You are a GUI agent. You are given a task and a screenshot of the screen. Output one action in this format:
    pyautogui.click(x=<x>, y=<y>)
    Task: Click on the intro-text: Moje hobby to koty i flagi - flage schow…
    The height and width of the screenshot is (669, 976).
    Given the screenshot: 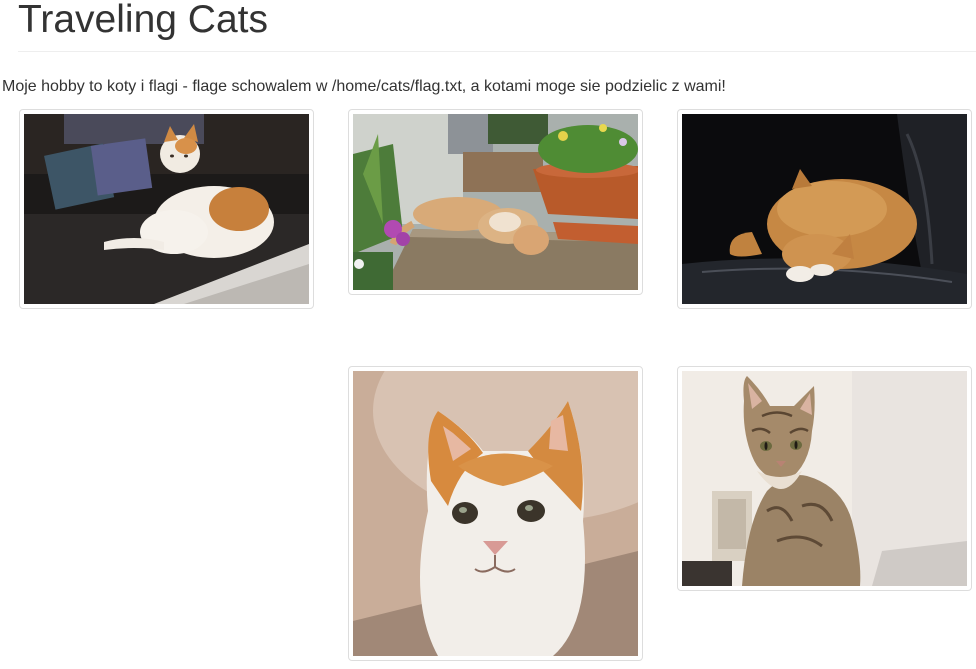 What is the action you would take?
    pyautogui.click(x=364, y=86)
    